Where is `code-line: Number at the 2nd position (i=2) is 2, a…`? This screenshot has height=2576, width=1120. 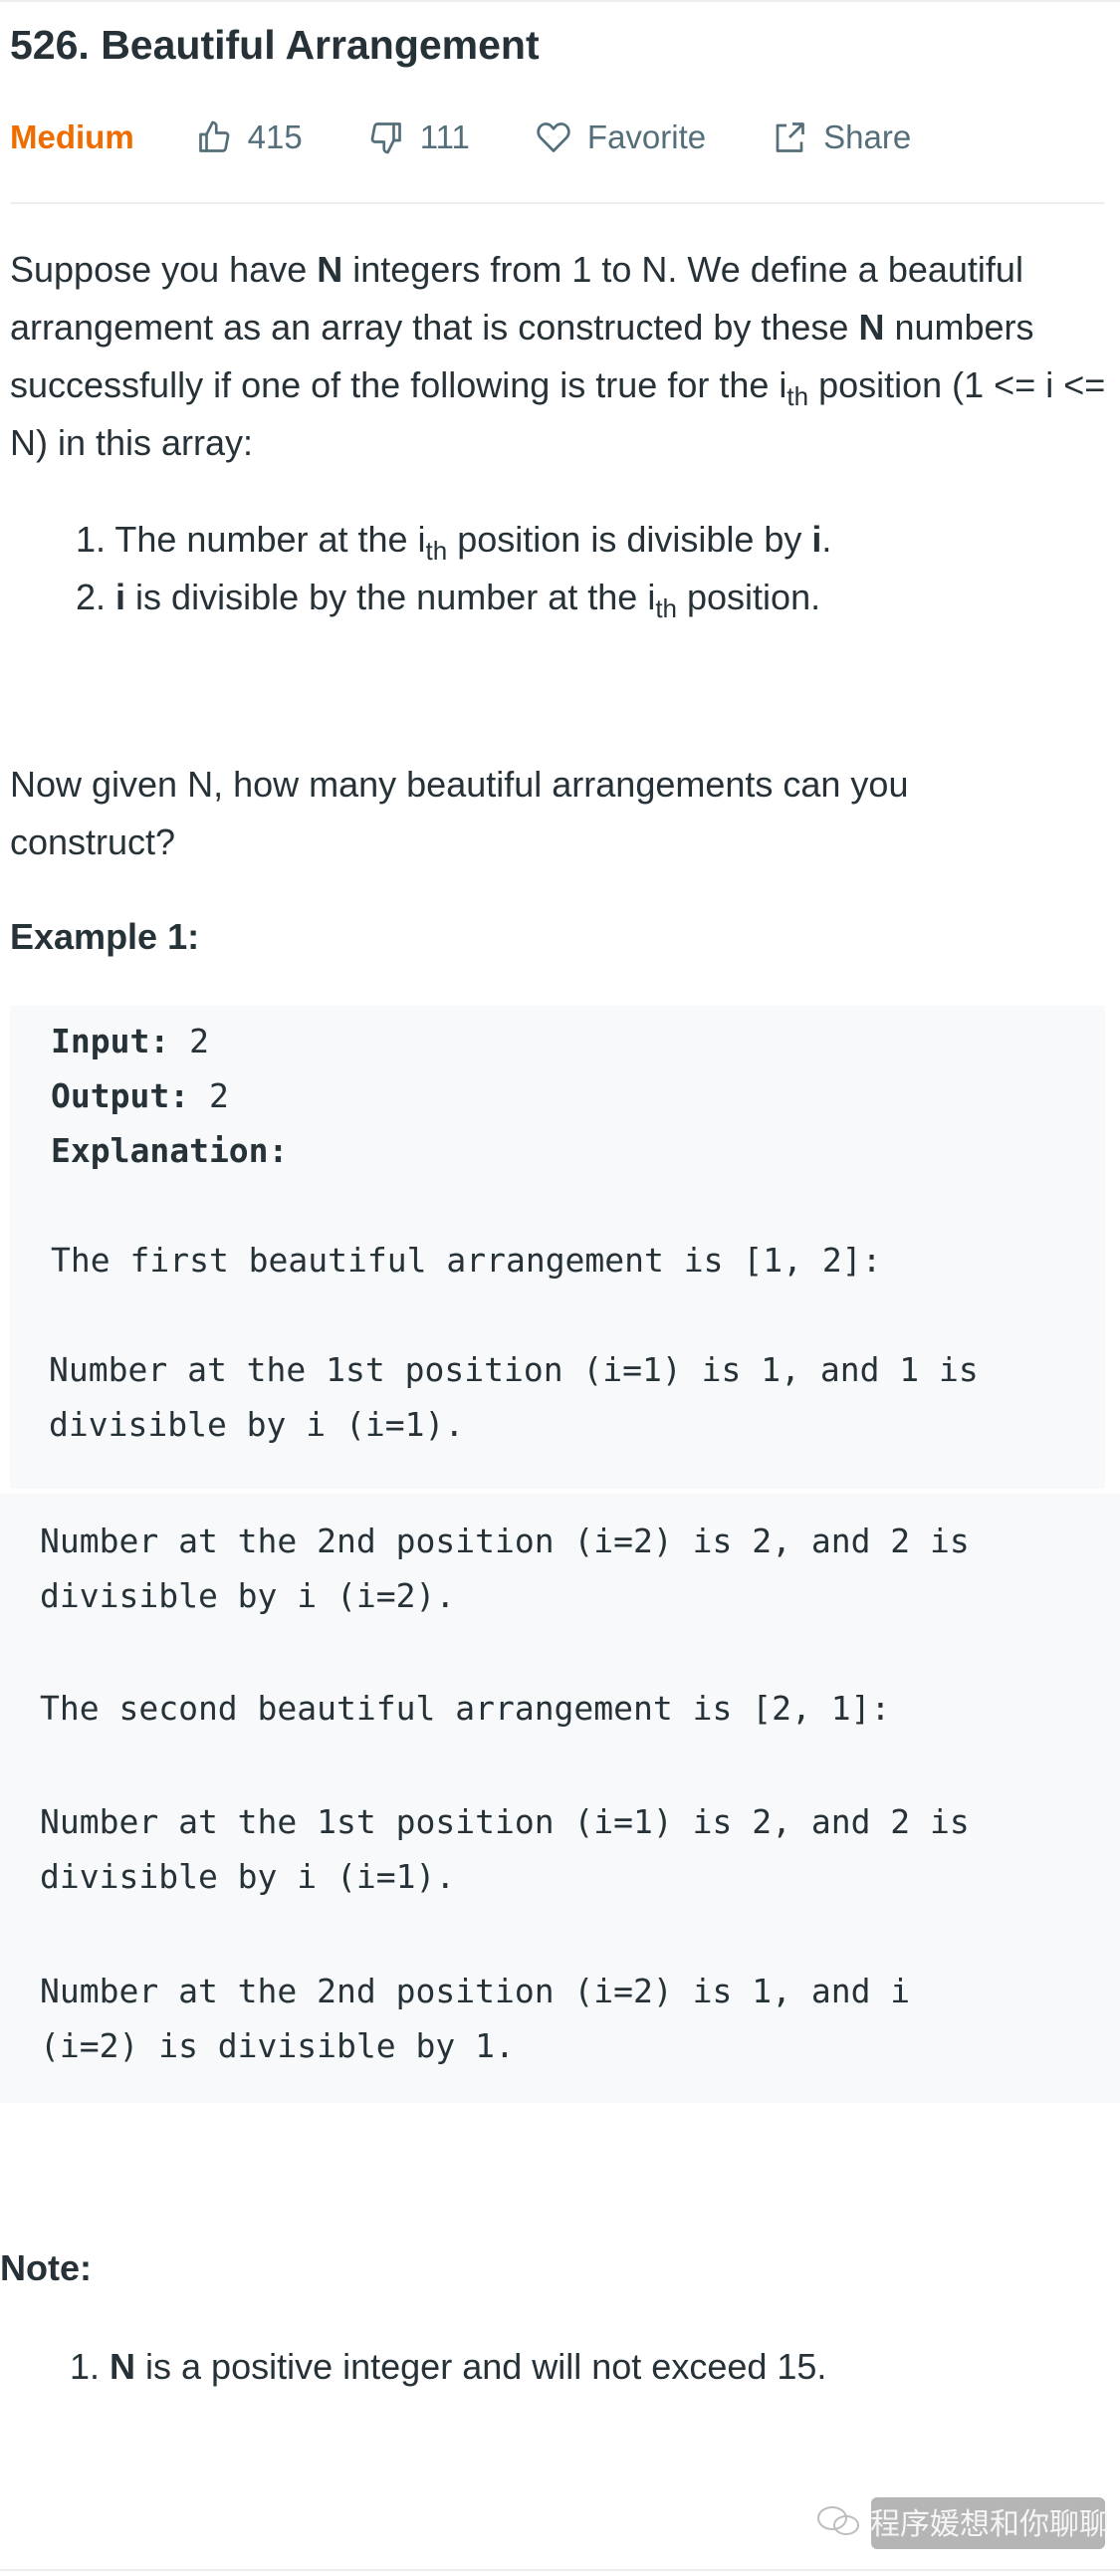
code-line: Number at the 2nd position (i=2) is 2, a… is located at coordinates (505, 1541).